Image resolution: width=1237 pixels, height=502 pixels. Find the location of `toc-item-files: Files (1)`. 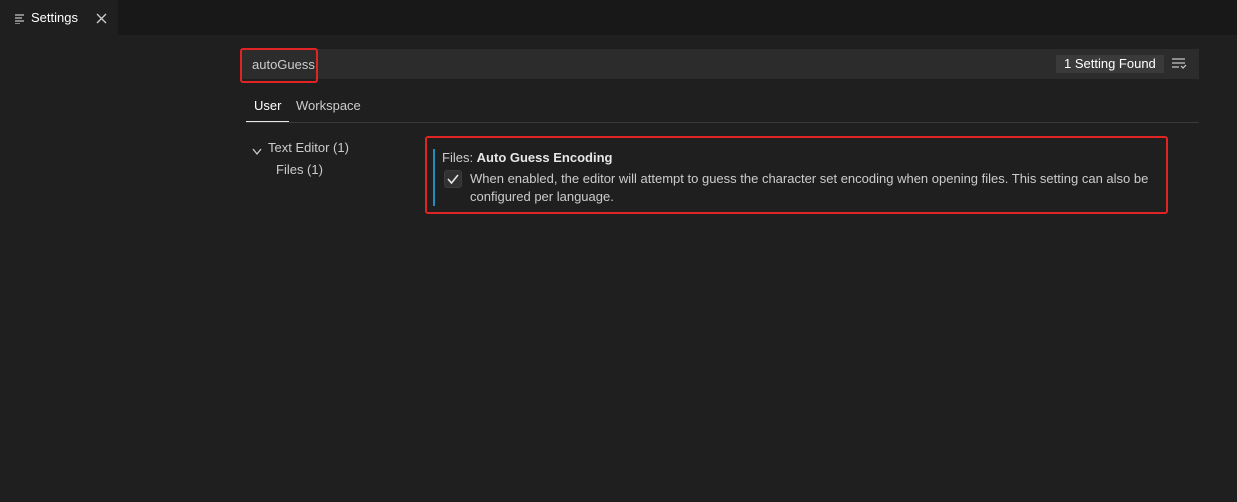

toc-item-files: Files (1) is located at coordinates (299, 169).